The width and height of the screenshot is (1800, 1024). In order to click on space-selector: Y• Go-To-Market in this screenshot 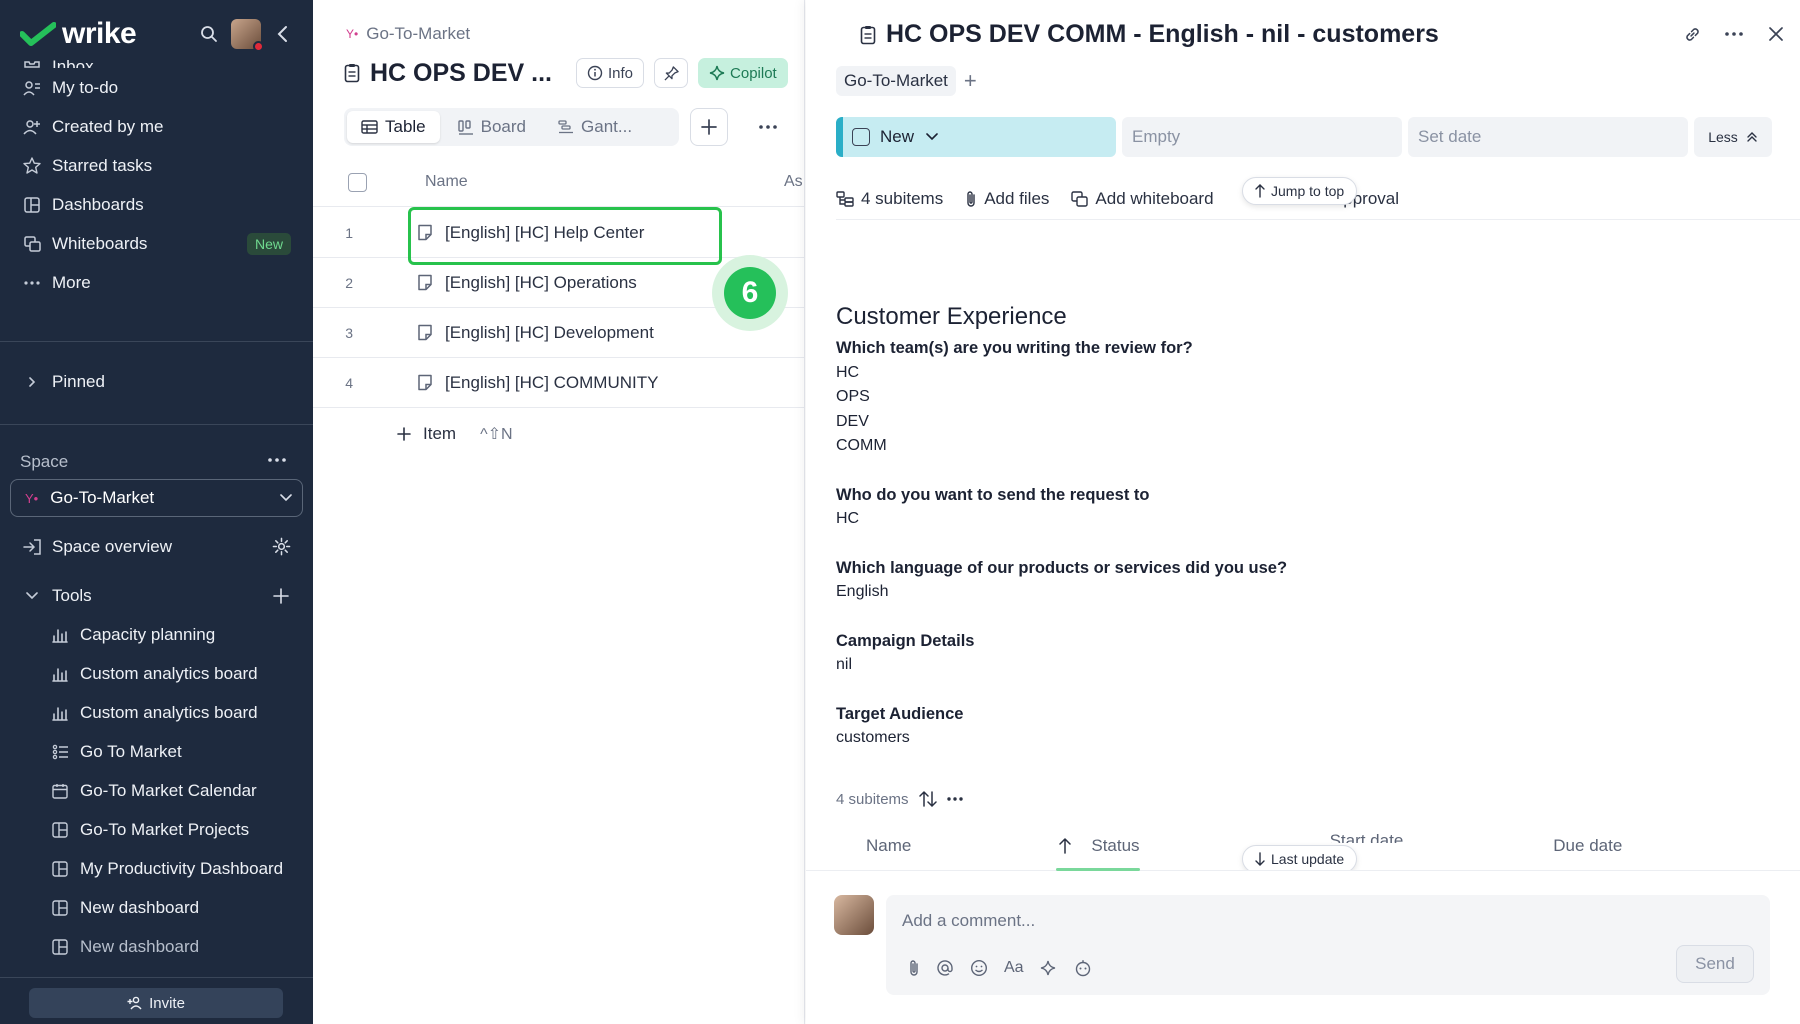, I will do `click(156, 498)`.